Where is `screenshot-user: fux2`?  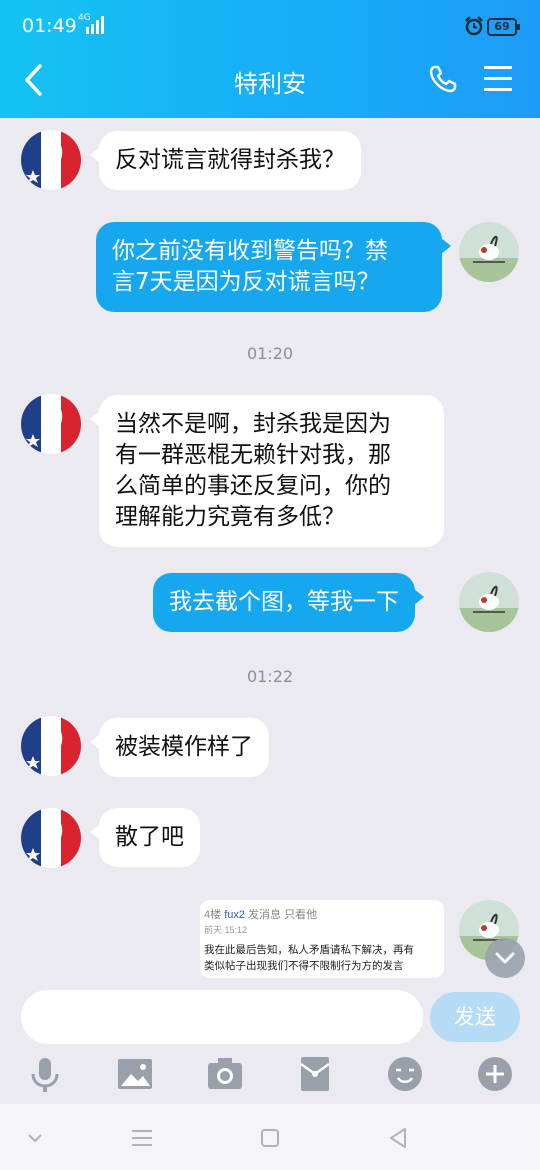
screenshot-user: fux2 is located at coordinates (234, 915).